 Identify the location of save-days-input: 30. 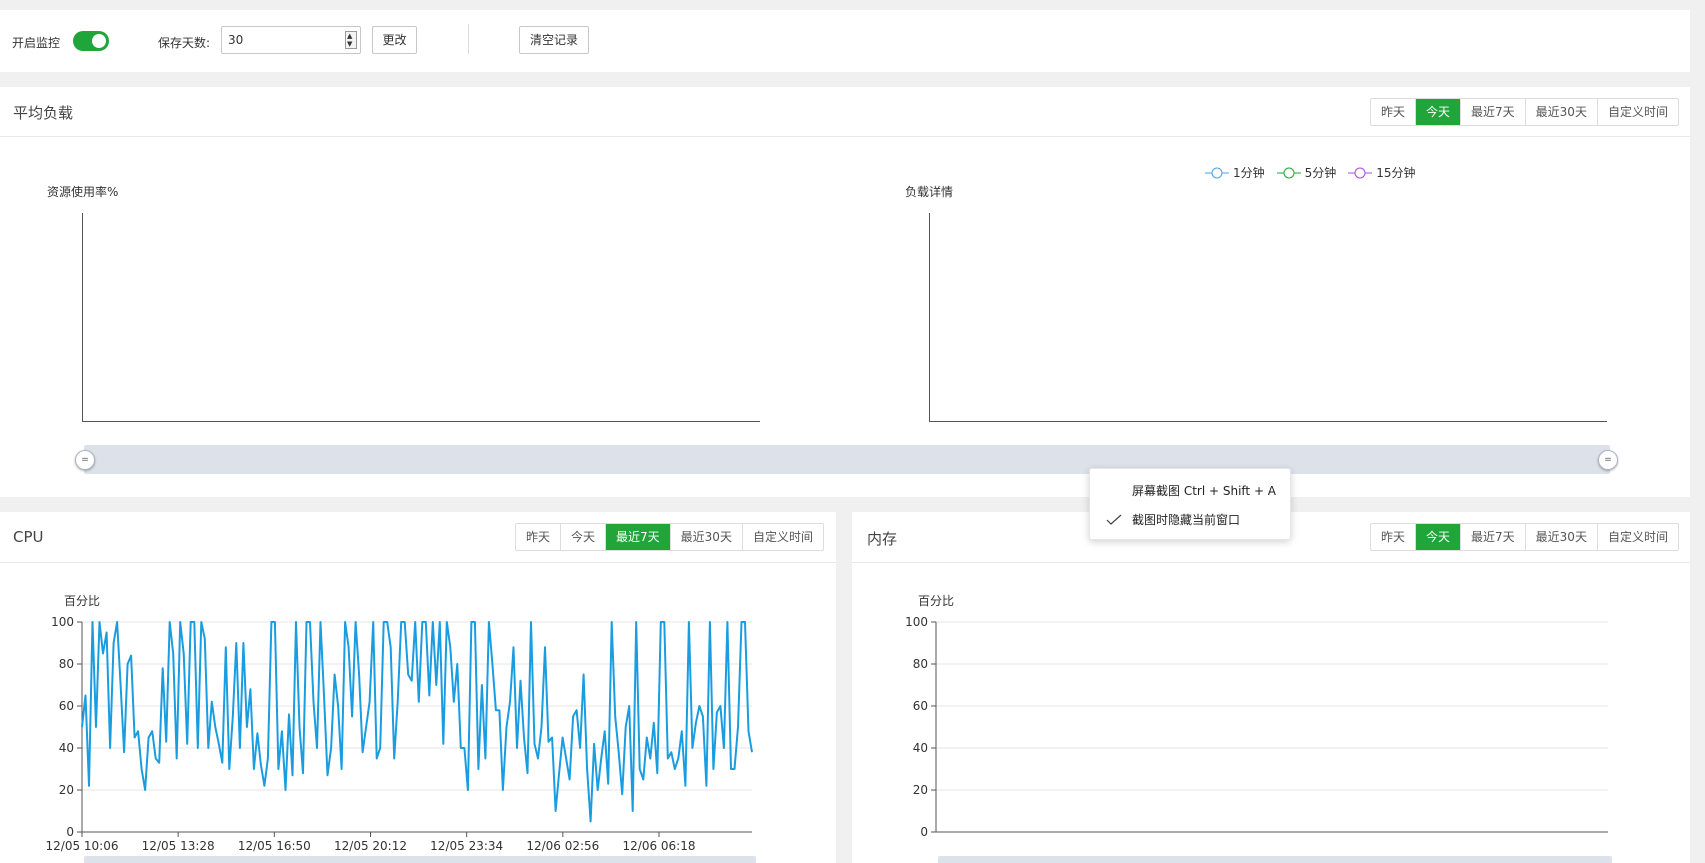
(291, 40).